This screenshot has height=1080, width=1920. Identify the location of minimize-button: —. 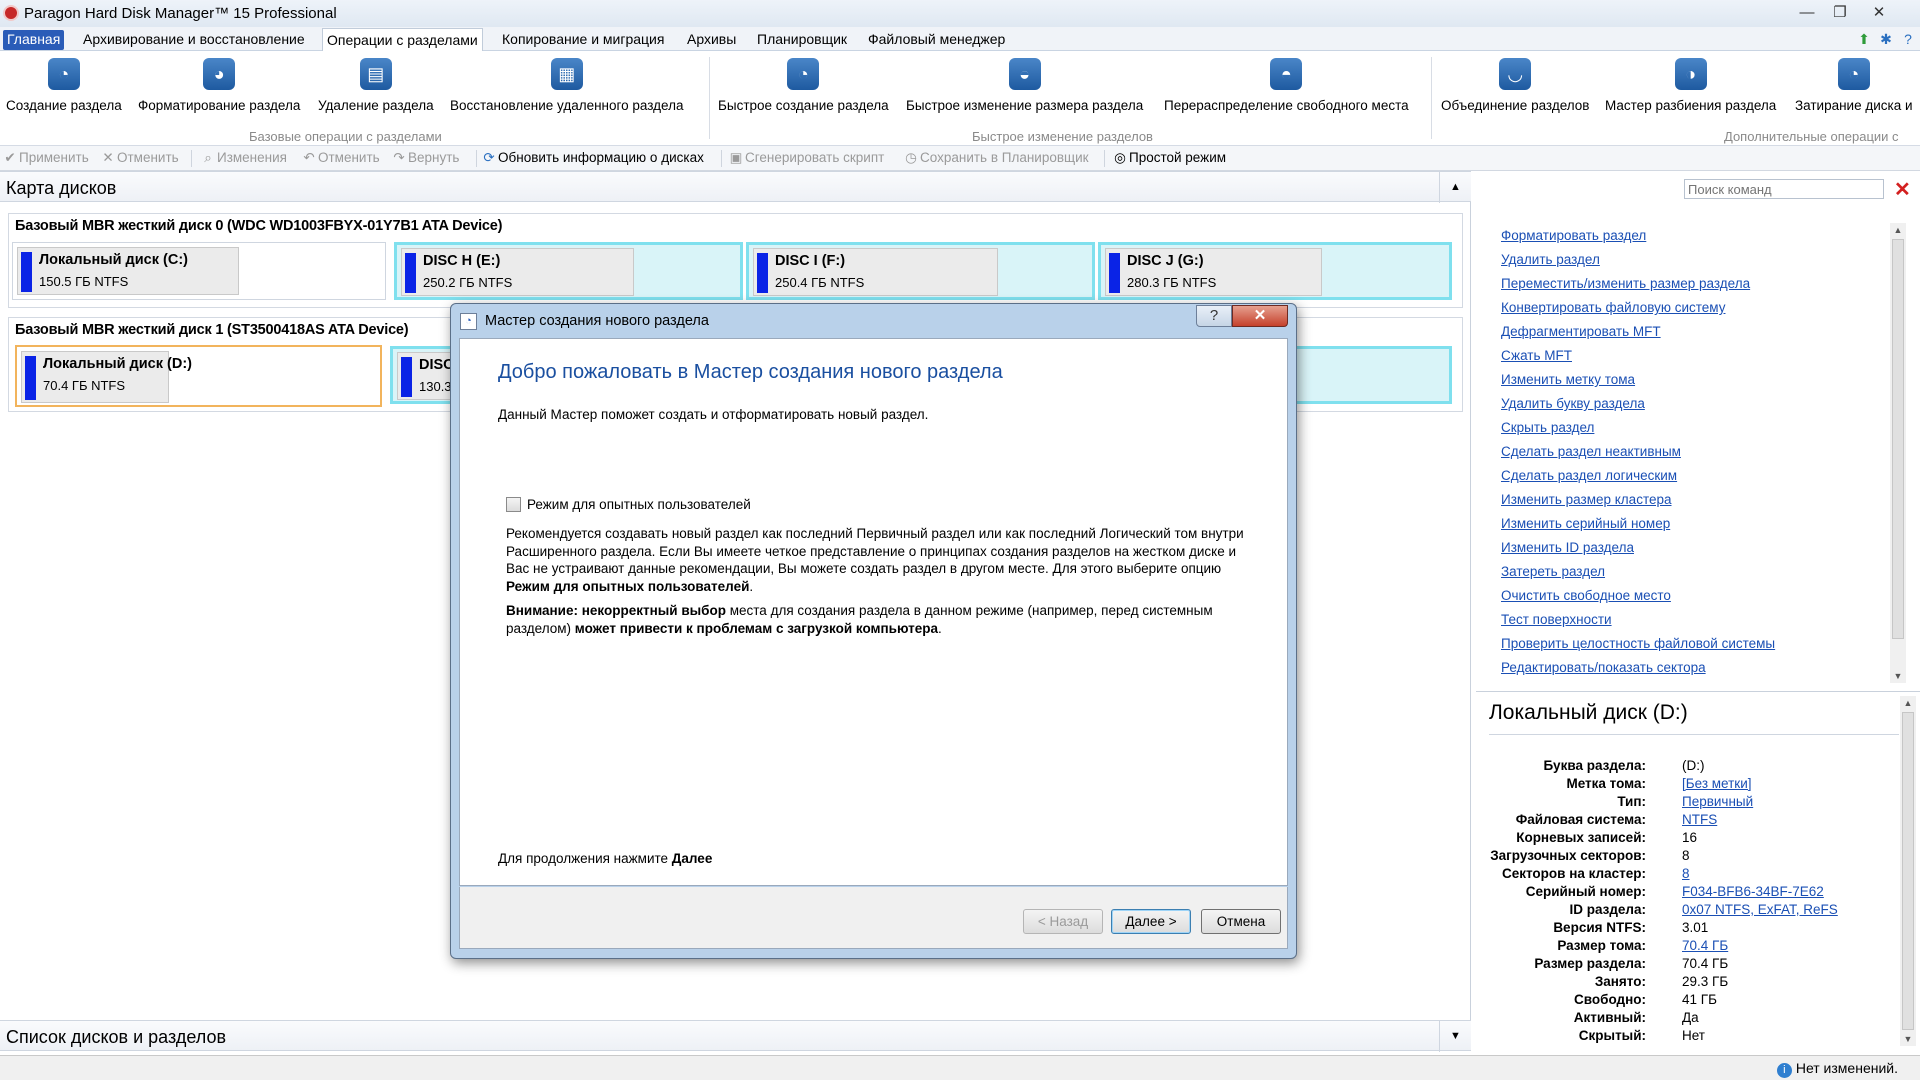
(1807, 13).